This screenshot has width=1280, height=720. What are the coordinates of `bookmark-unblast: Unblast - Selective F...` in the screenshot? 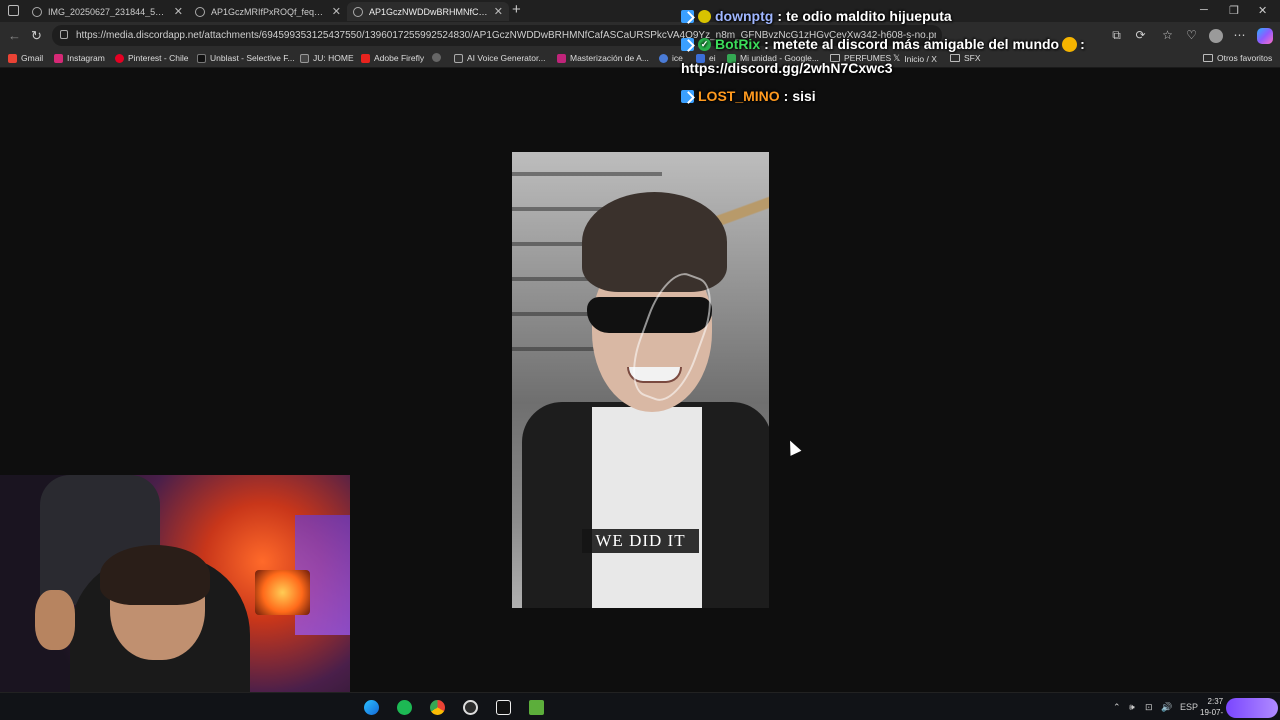 It's located at (246, 58).